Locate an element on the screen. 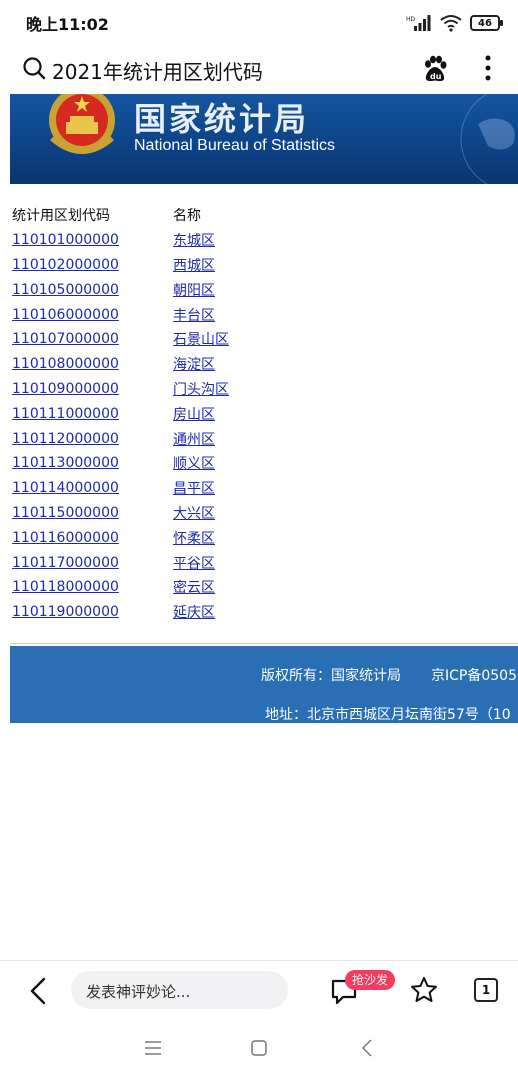 The image size is (518, 1080). table-row: 110105000000 朝阳区 is located at coordinates (120, 289).